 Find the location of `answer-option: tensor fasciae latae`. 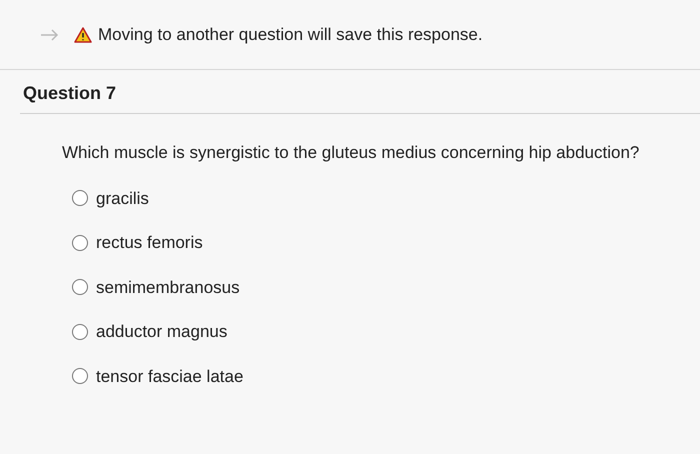

answer-option: tensor fasciae latae is located at coordinates (158, 376).